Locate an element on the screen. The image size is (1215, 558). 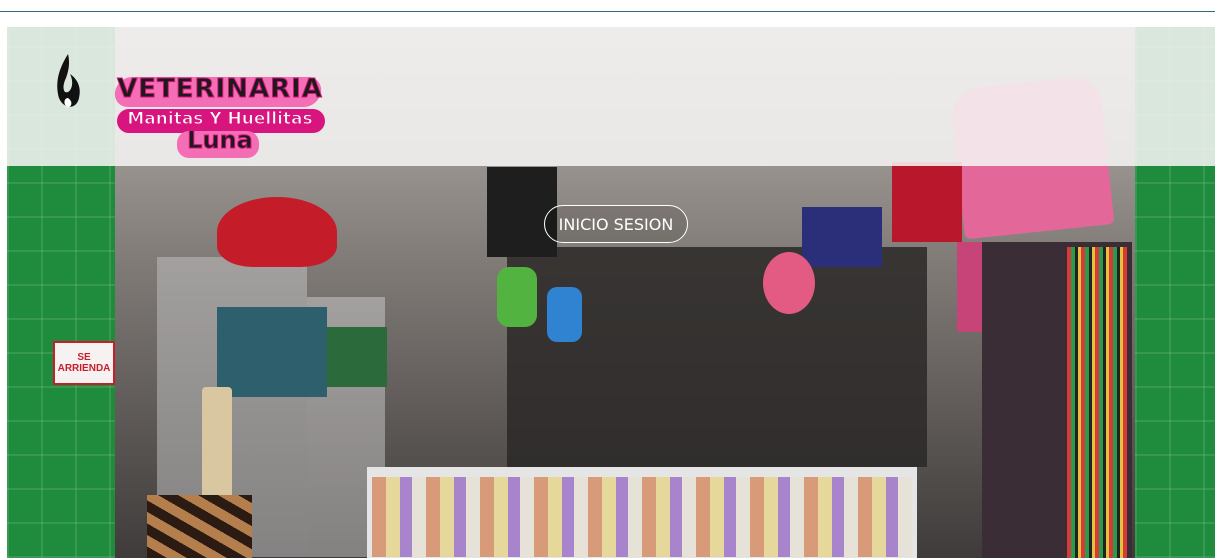
hero-aquarium is located at coordinates (272, 352).